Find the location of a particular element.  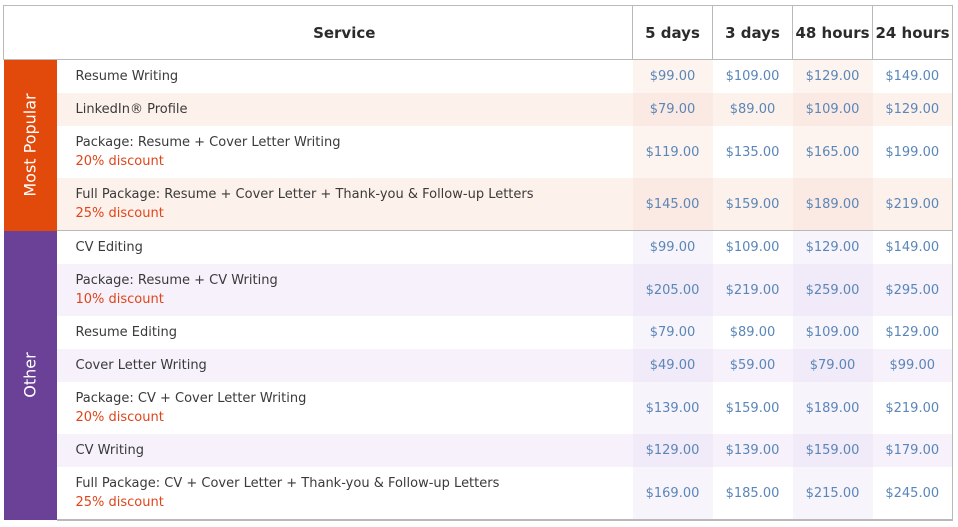

header-service: Service is located at coordinates (344, 32).